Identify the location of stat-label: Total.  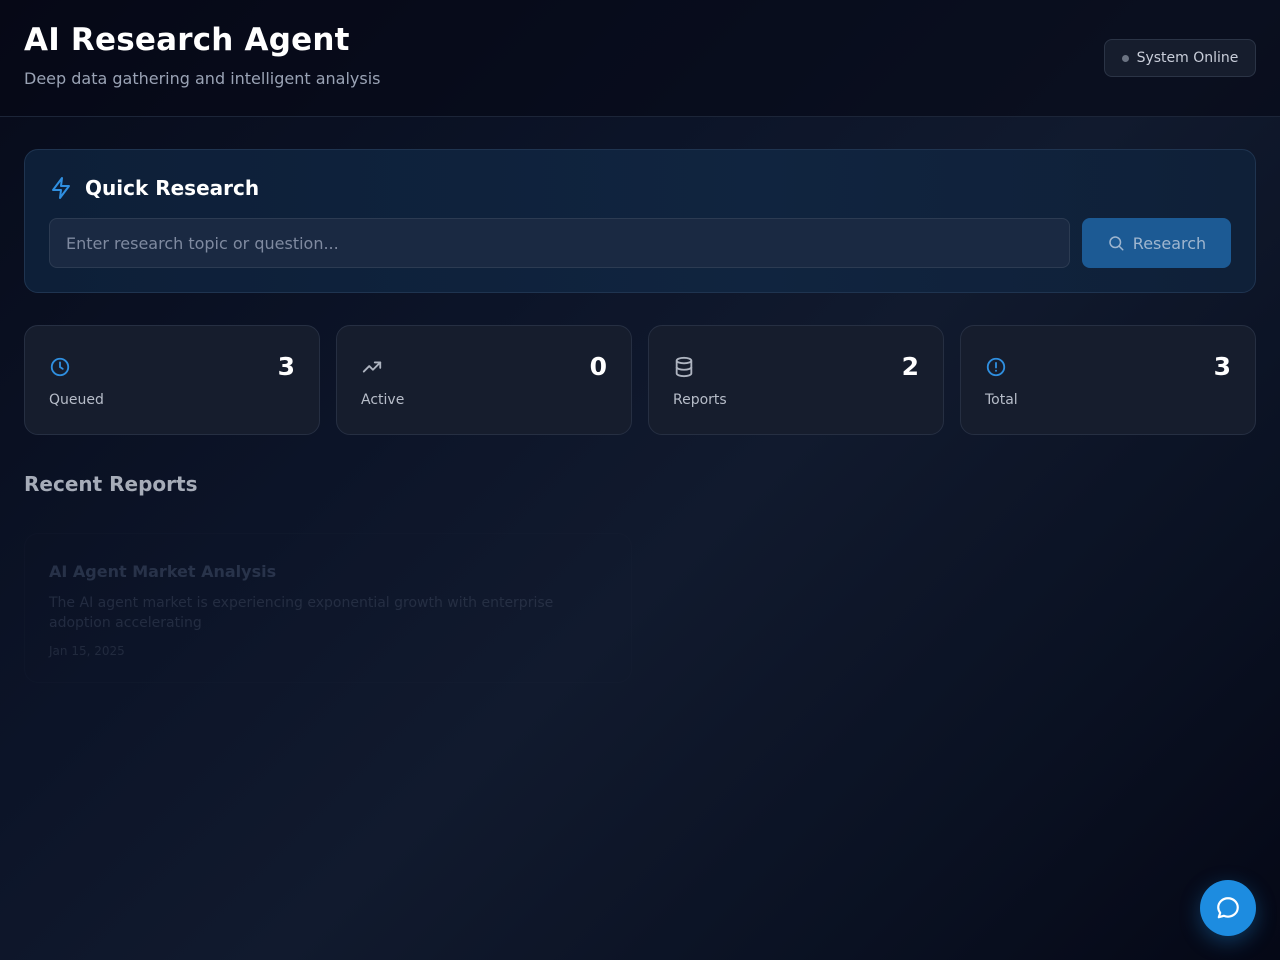
(1001, 400).